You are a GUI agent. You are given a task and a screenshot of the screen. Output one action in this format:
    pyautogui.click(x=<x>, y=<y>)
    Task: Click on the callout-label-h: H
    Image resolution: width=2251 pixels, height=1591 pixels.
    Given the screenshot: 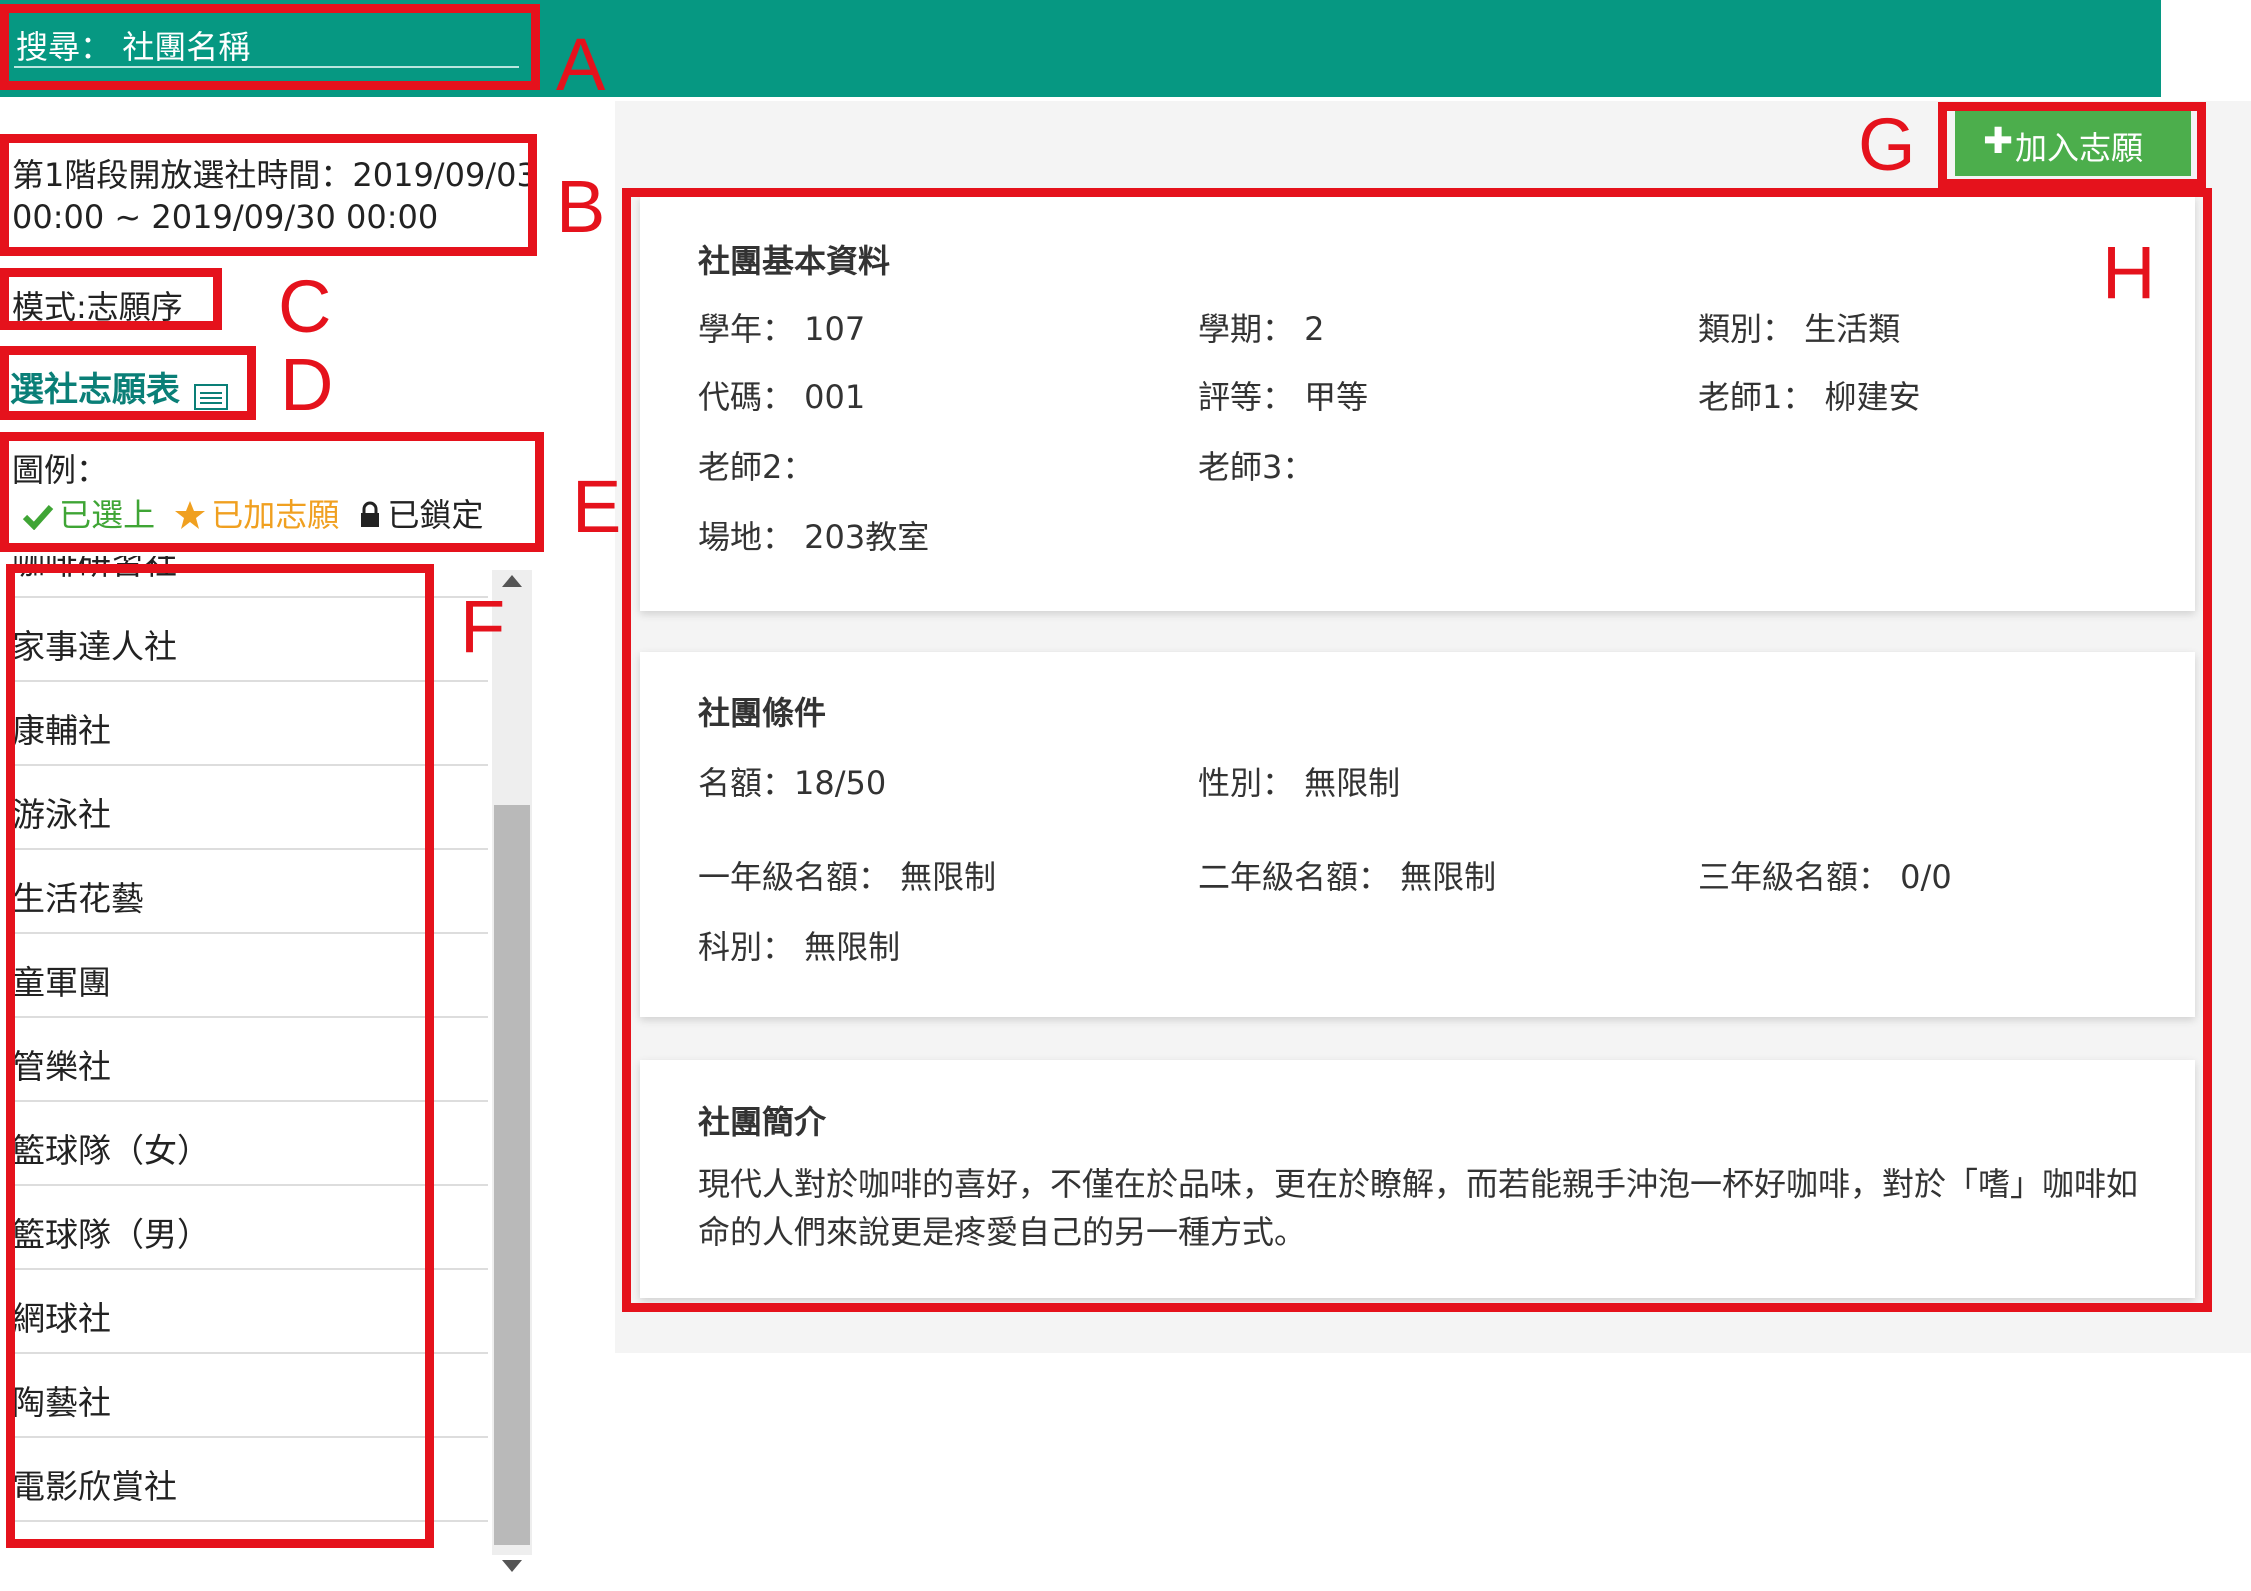 What is the action you would take?
    pyautogui.click(x=2129, y=272)
    